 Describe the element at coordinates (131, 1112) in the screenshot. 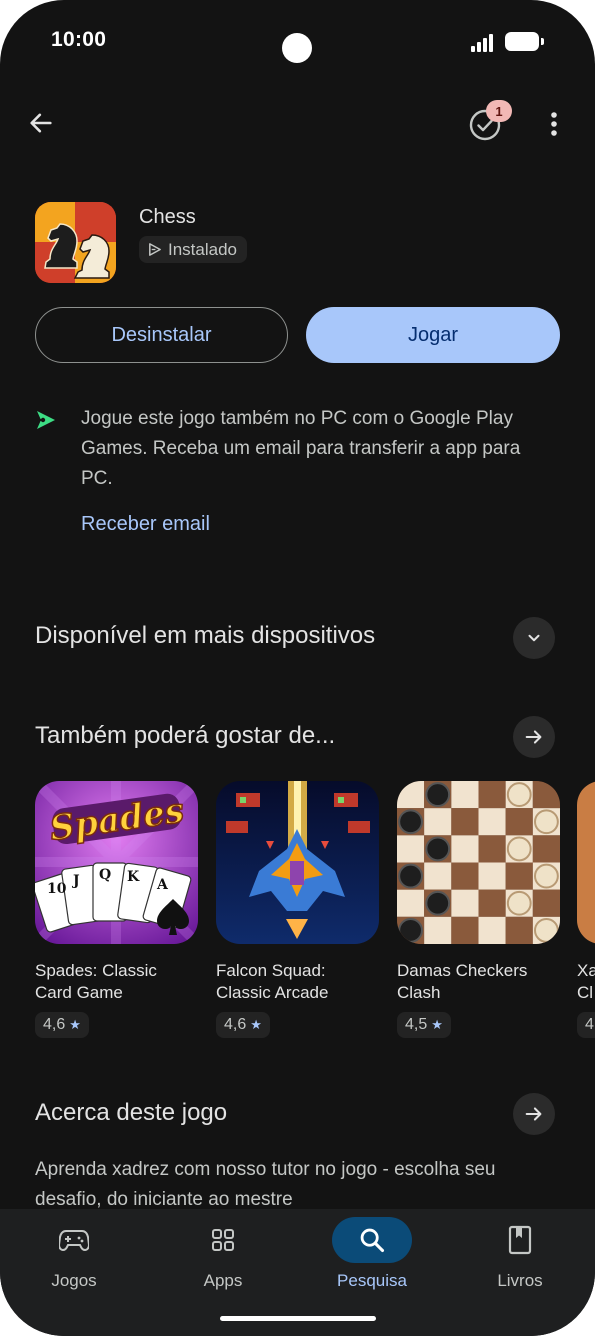

I see `about-section-title: Acerca deste jogo` at that location.